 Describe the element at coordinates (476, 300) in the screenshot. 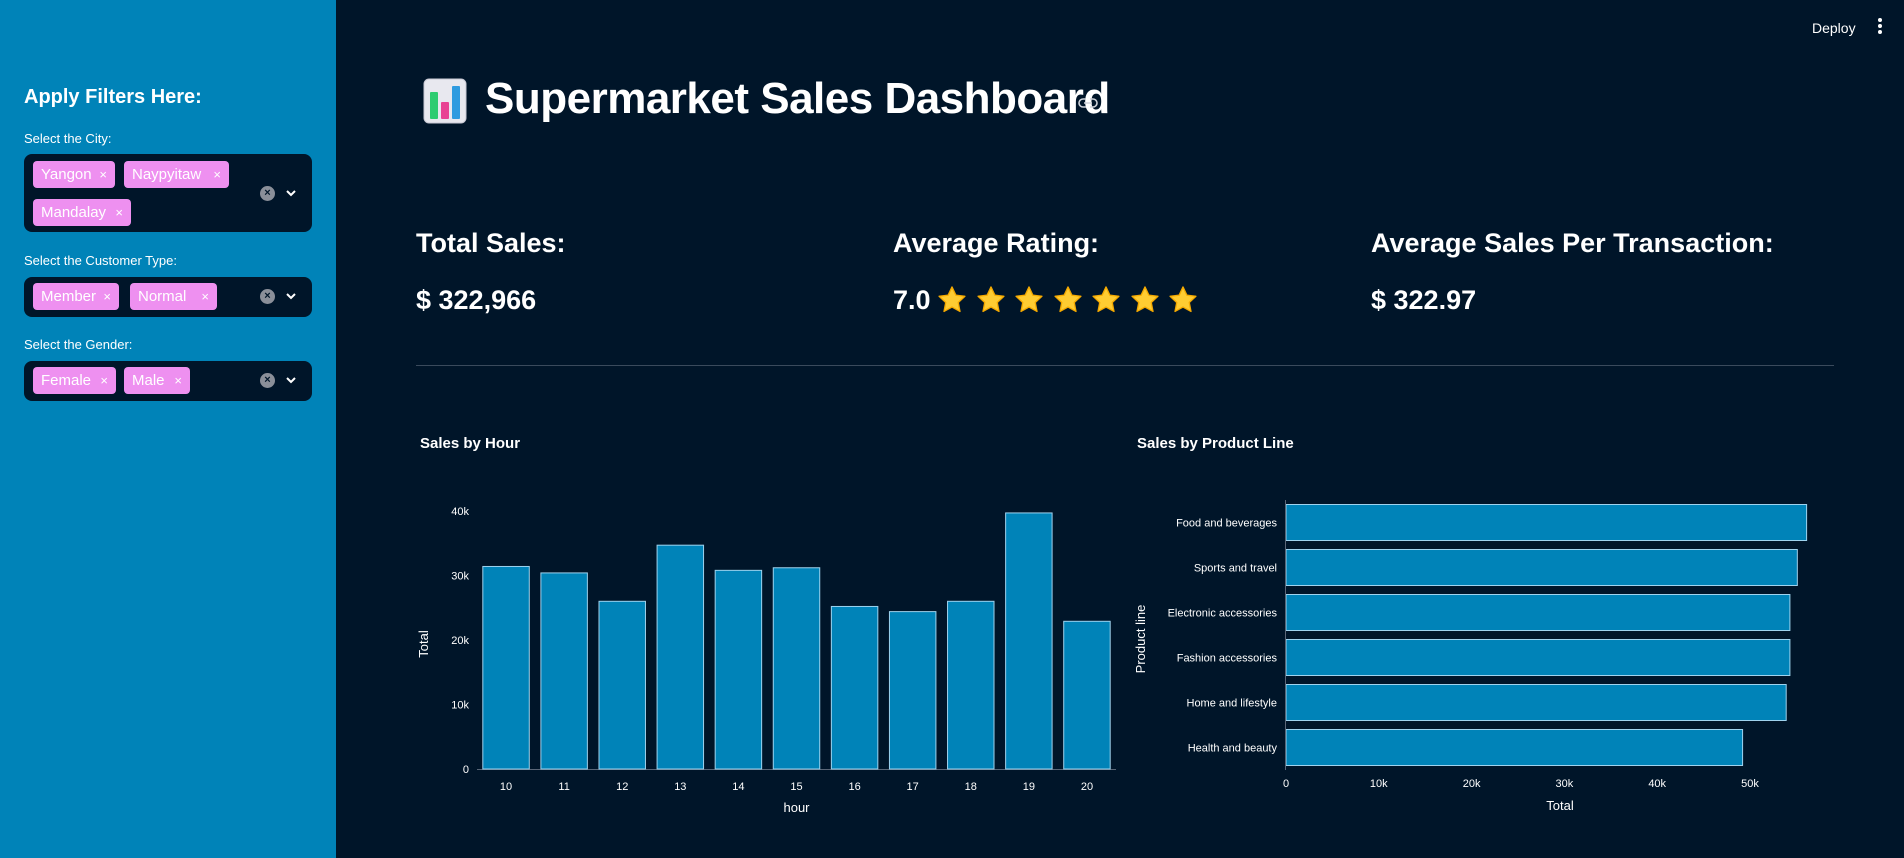

I see `total-sales-value: $ 322,966` at that location.